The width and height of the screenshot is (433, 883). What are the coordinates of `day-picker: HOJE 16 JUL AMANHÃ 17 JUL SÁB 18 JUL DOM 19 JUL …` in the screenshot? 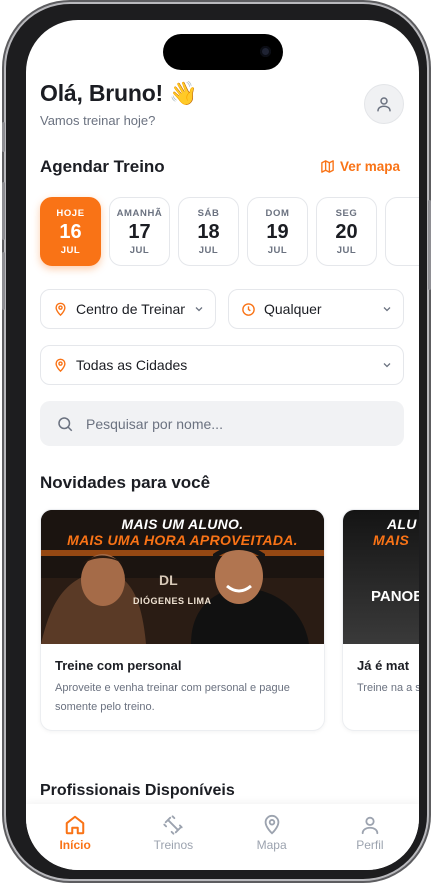 It's located at (229, 231).